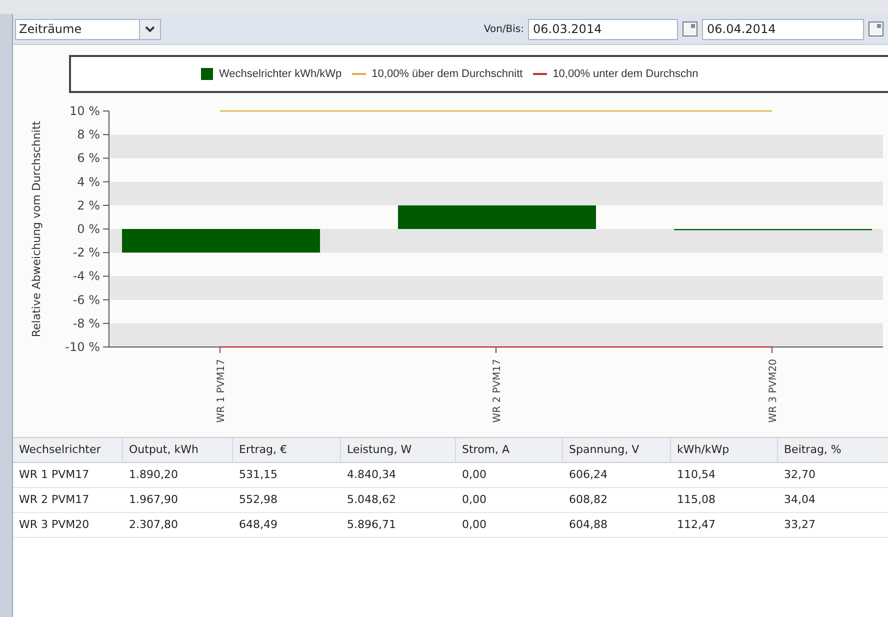 The height and width of the screenshot is (617, 888). What do you see at coordinates (54, 525) in the screenshot?
I see `table-cell-text: WR 3 PVM20` at bounding box center [54, 525].